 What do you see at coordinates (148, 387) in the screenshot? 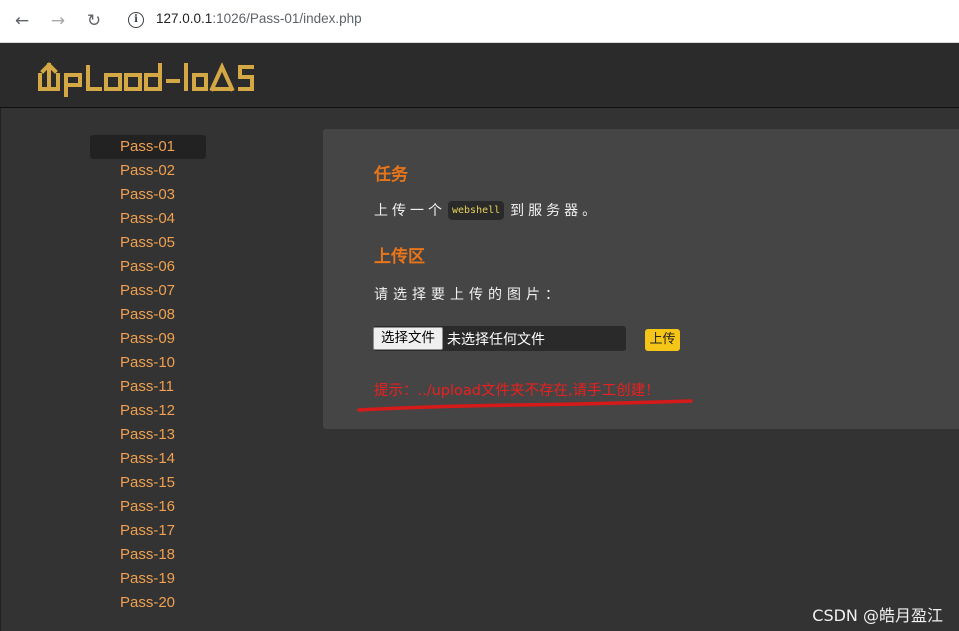
I see `sidebar-item-pass-11: Pass-11` at bounding box center [148, 387].